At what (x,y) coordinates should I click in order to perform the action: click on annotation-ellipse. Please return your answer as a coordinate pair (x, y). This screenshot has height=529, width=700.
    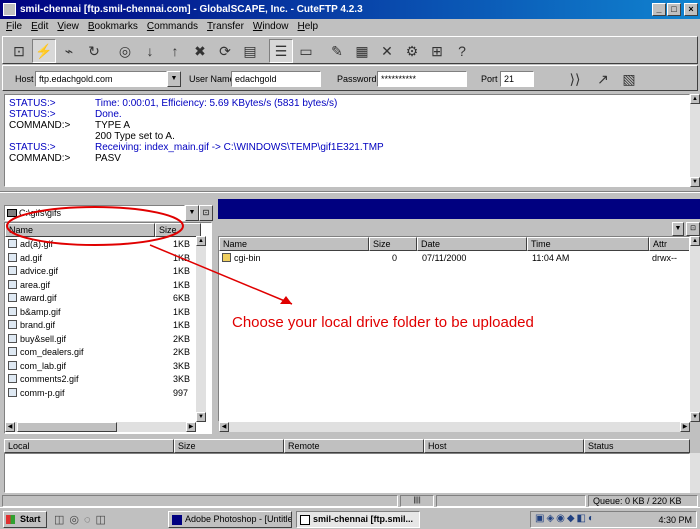
    Looking at the image, I should click on (95, 226).